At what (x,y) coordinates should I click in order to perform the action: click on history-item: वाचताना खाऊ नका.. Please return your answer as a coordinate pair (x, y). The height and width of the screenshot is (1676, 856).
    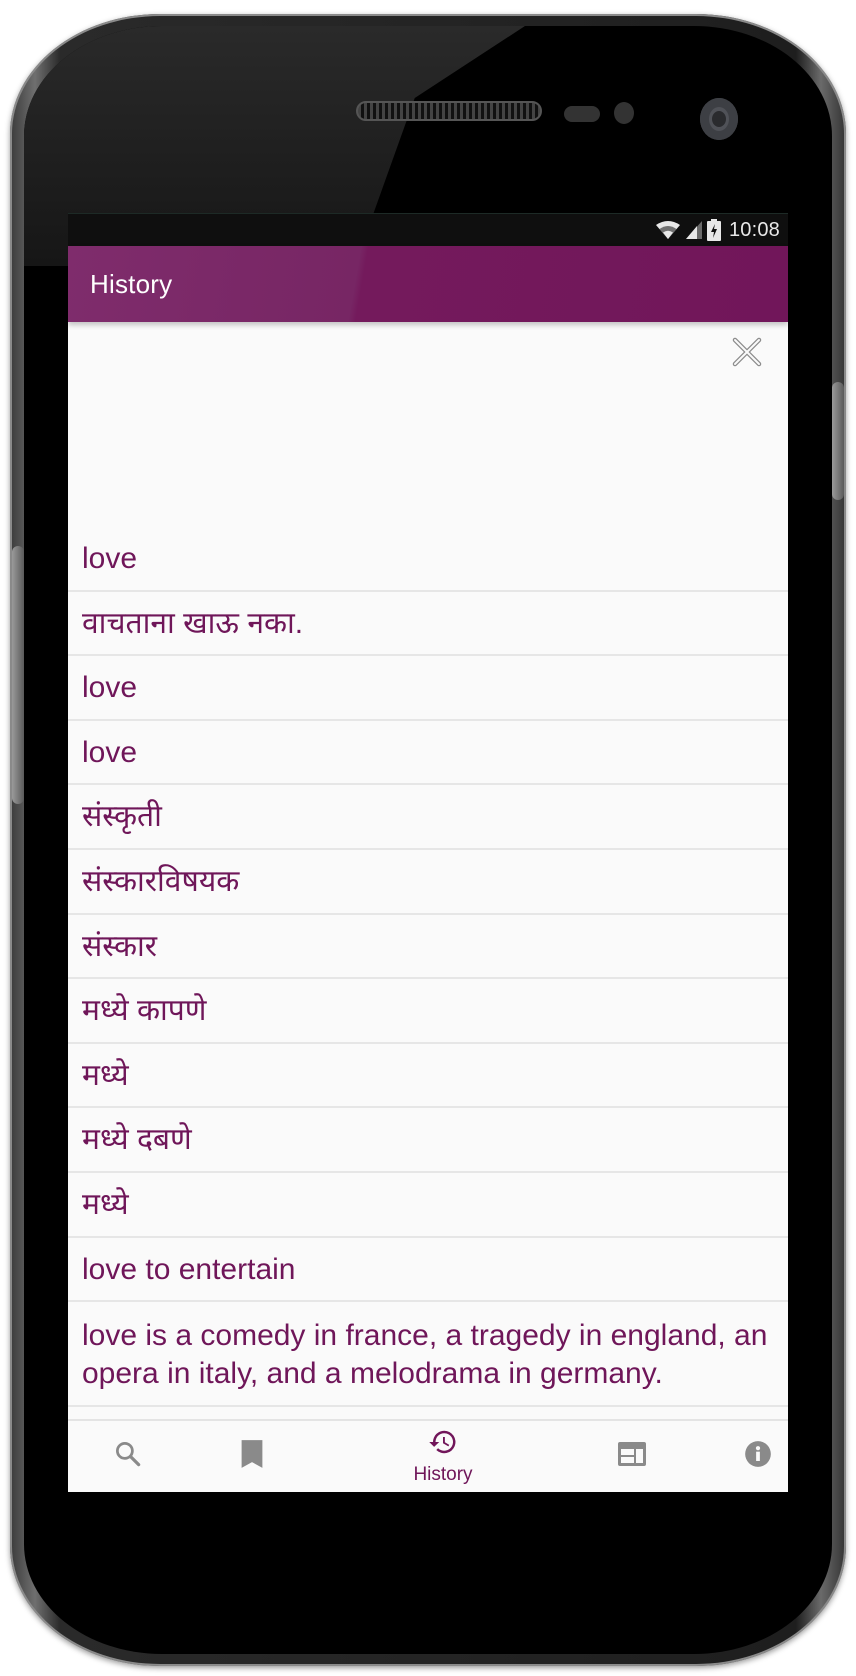
    Looking at the image, I should click on (428, 624).